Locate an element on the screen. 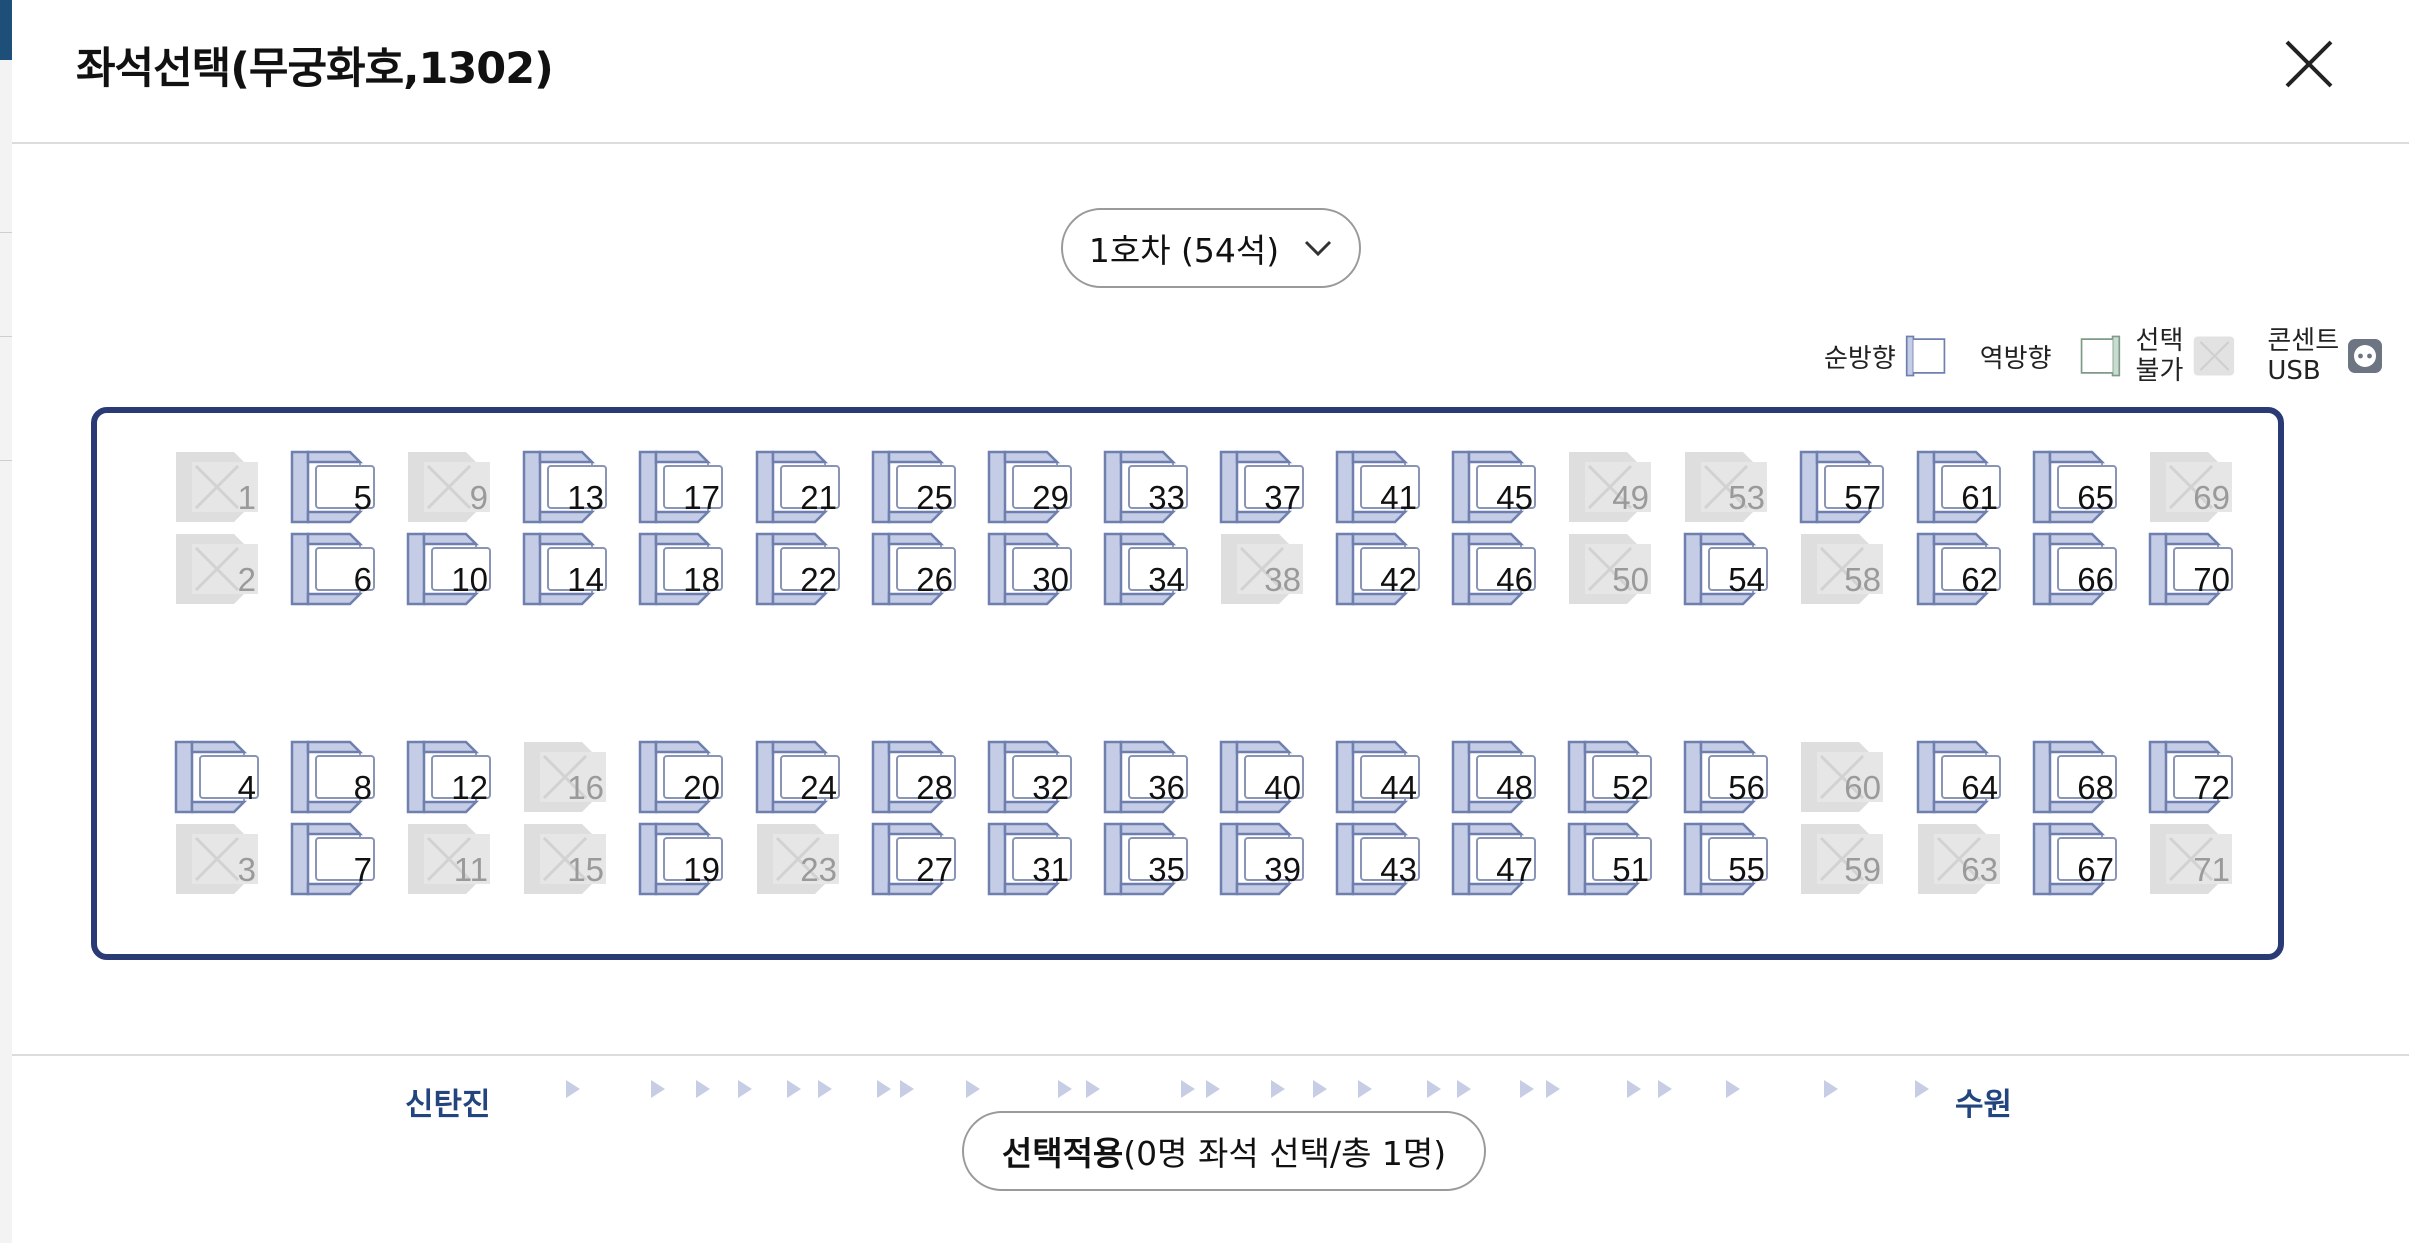  seat-40: 40 is located at coordinates (1263, 777).